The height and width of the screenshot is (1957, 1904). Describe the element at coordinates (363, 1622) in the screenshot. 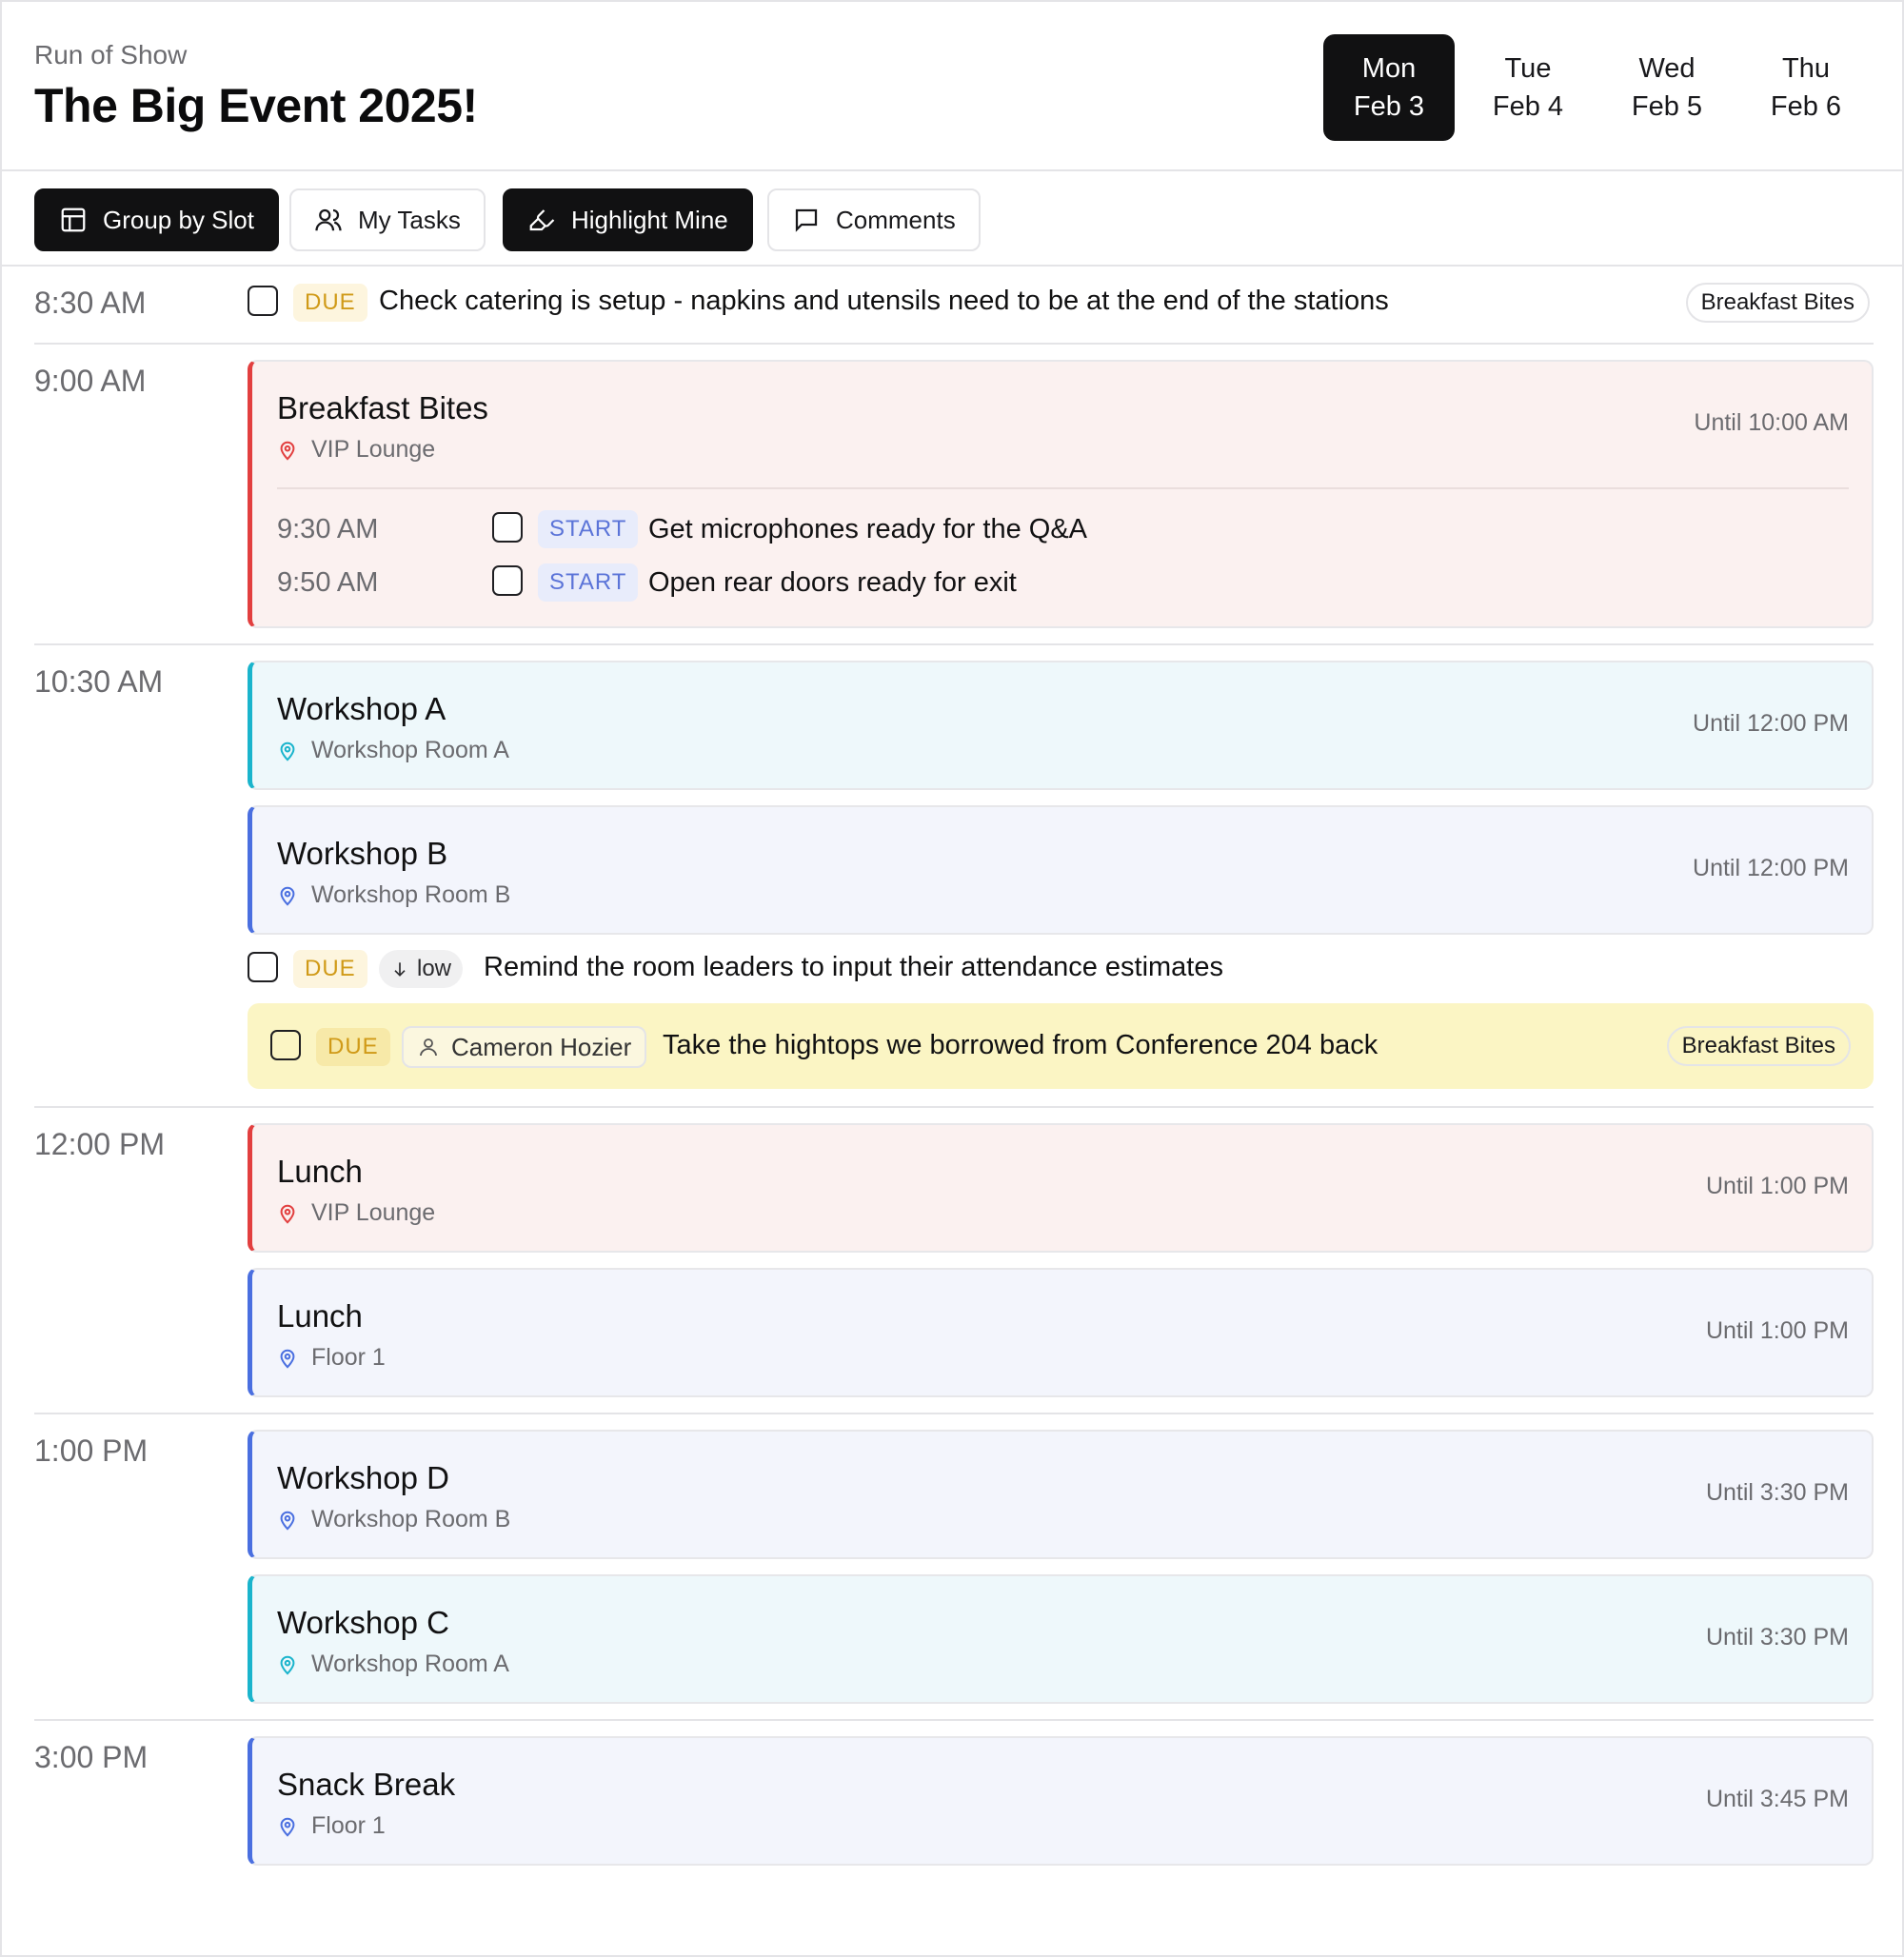

I see `event-title: Workshop C` at that location.